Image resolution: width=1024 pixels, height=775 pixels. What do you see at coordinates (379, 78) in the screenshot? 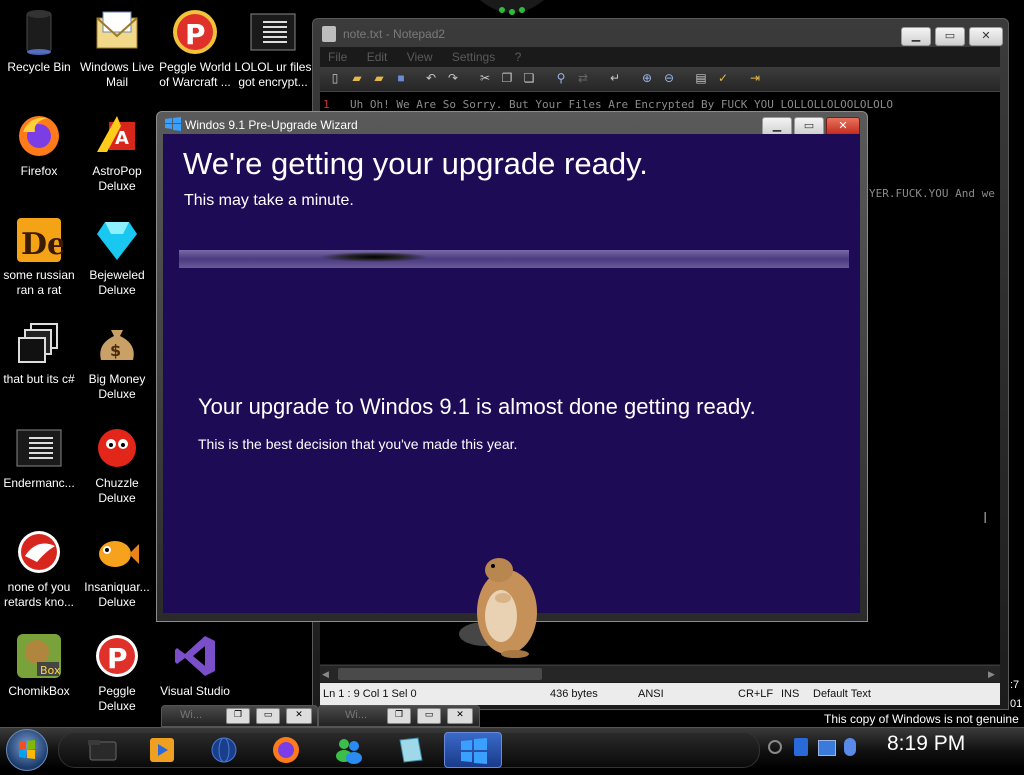
I see `browse-icon: ▰` at bounding box center [379, 78].